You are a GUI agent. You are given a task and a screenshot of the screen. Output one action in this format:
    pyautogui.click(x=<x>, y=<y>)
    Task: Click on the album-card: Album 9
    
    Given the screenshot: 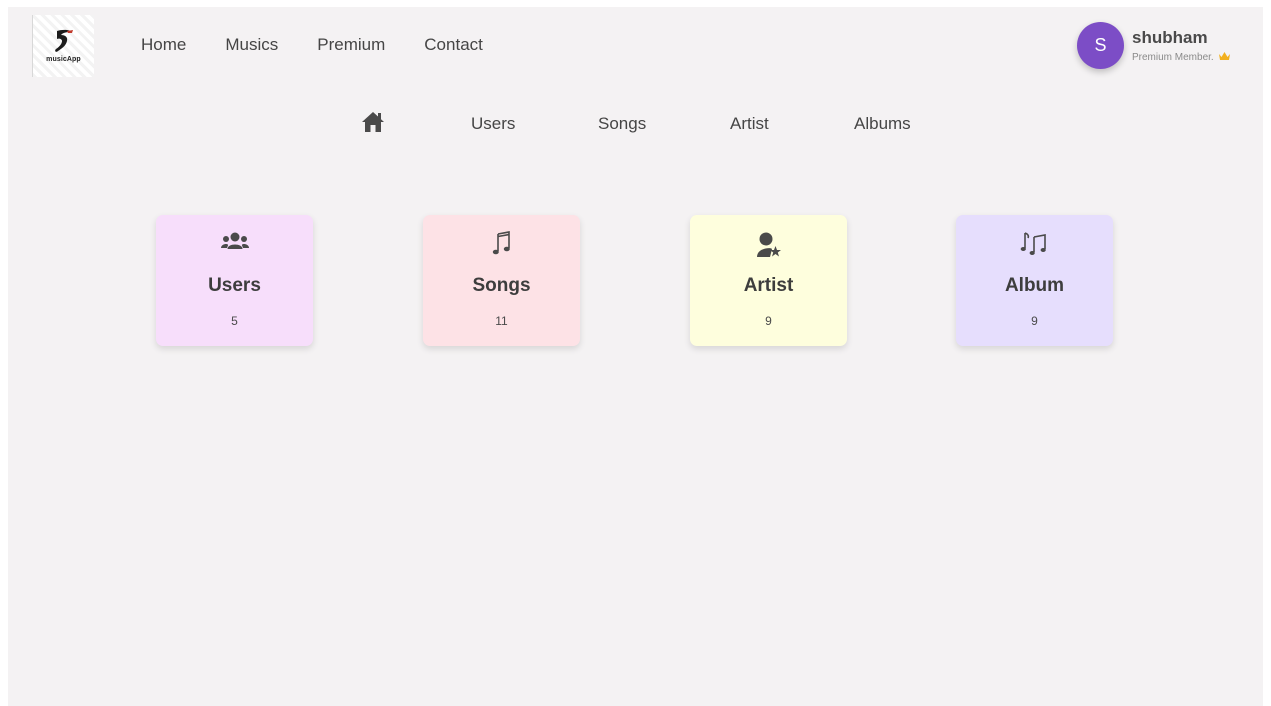 What is the action you would take?
    pyautogui.click(x=1034, y=280)
    